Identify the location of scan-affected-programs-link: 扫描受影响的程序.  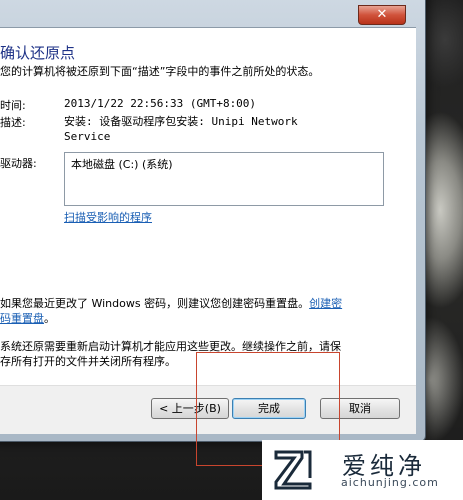
(108, 217).